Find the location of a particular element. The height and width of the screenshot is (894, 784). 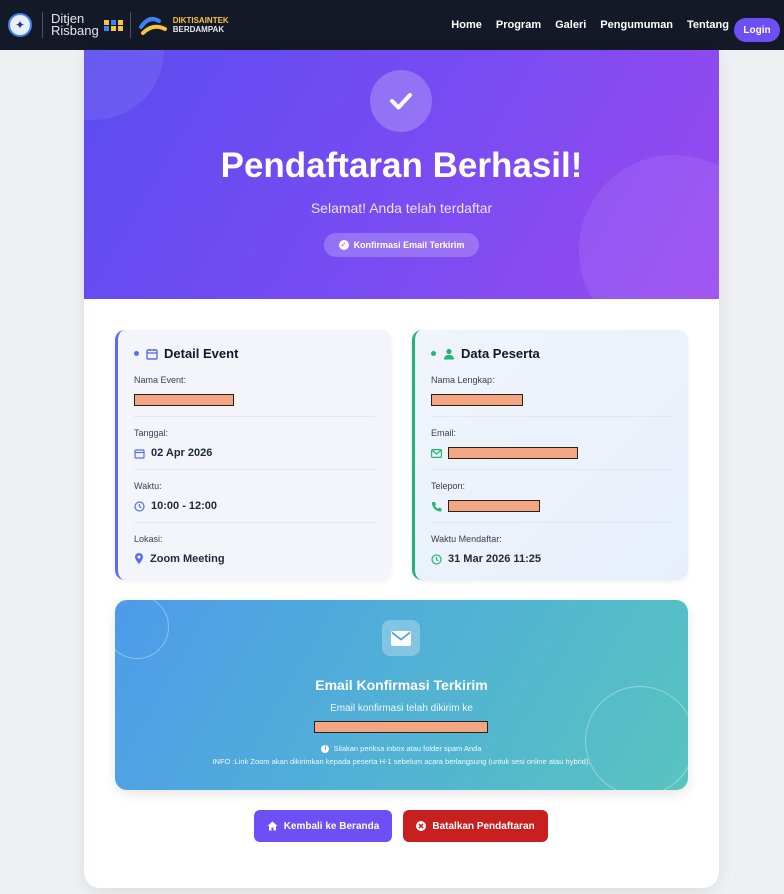

brand-diktisaintek: DIKTISAINTEK BERDAMPAK is located at coordinates (201, 25).